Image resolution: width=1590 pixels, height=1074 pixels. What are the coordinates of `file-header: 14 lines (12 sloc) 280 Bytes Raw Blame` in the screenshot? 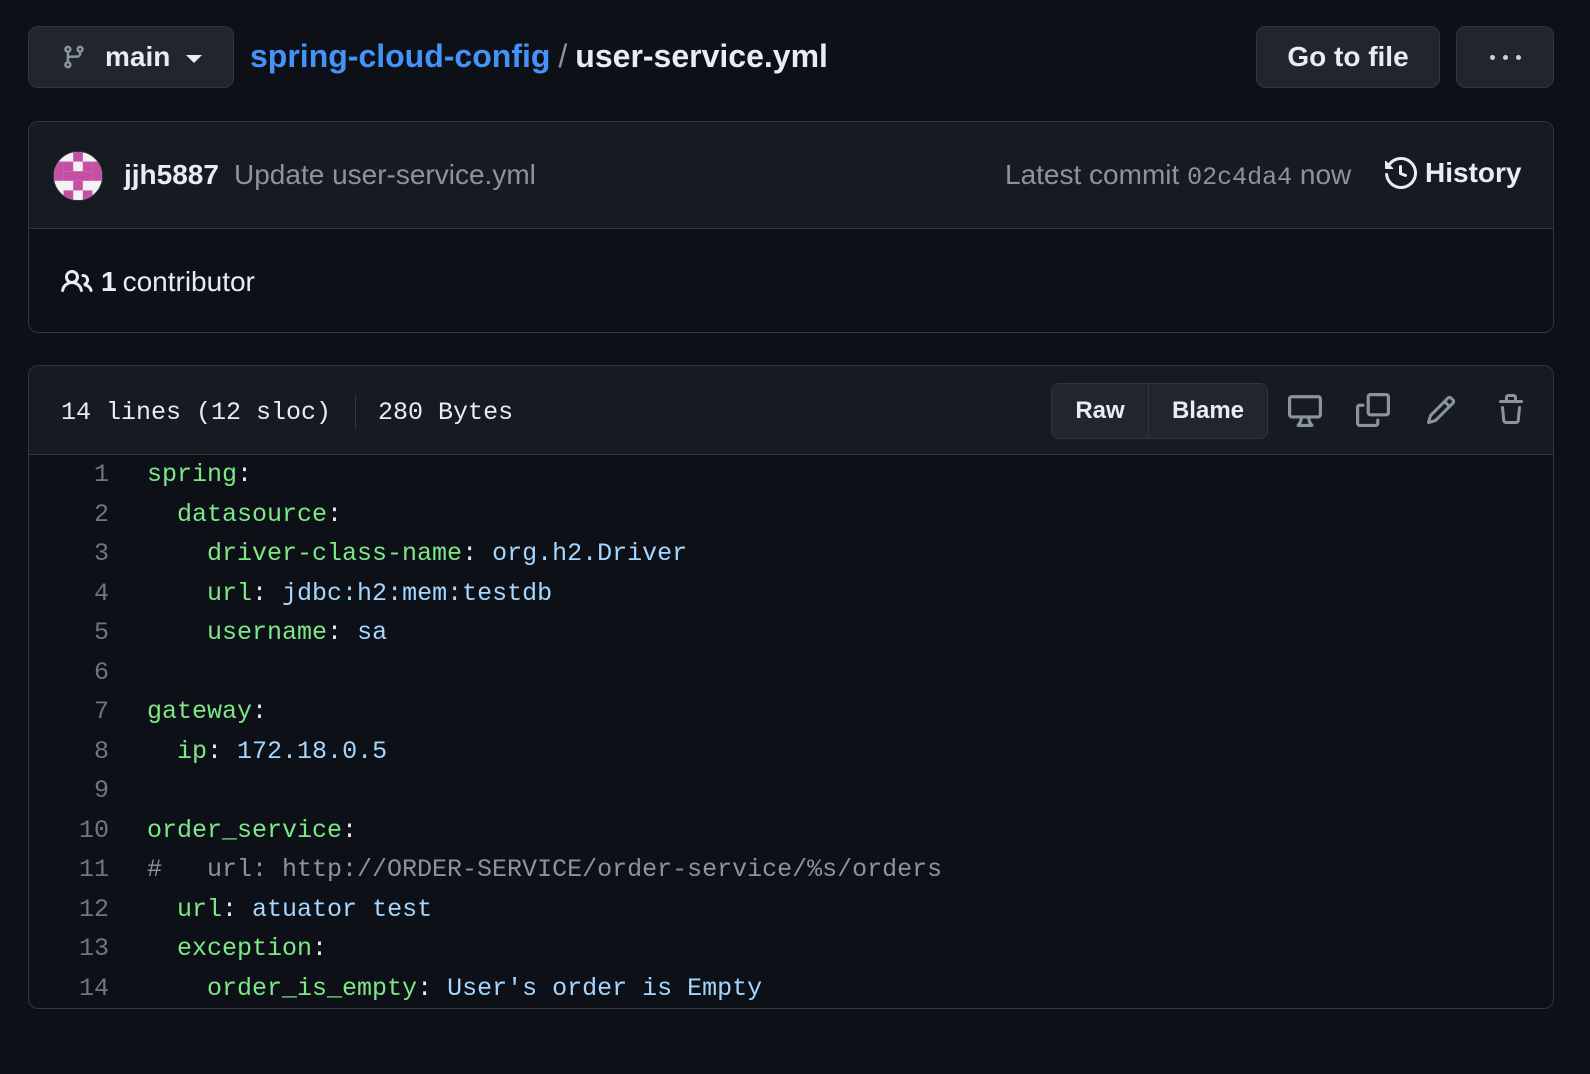 It's located at (791, 410).